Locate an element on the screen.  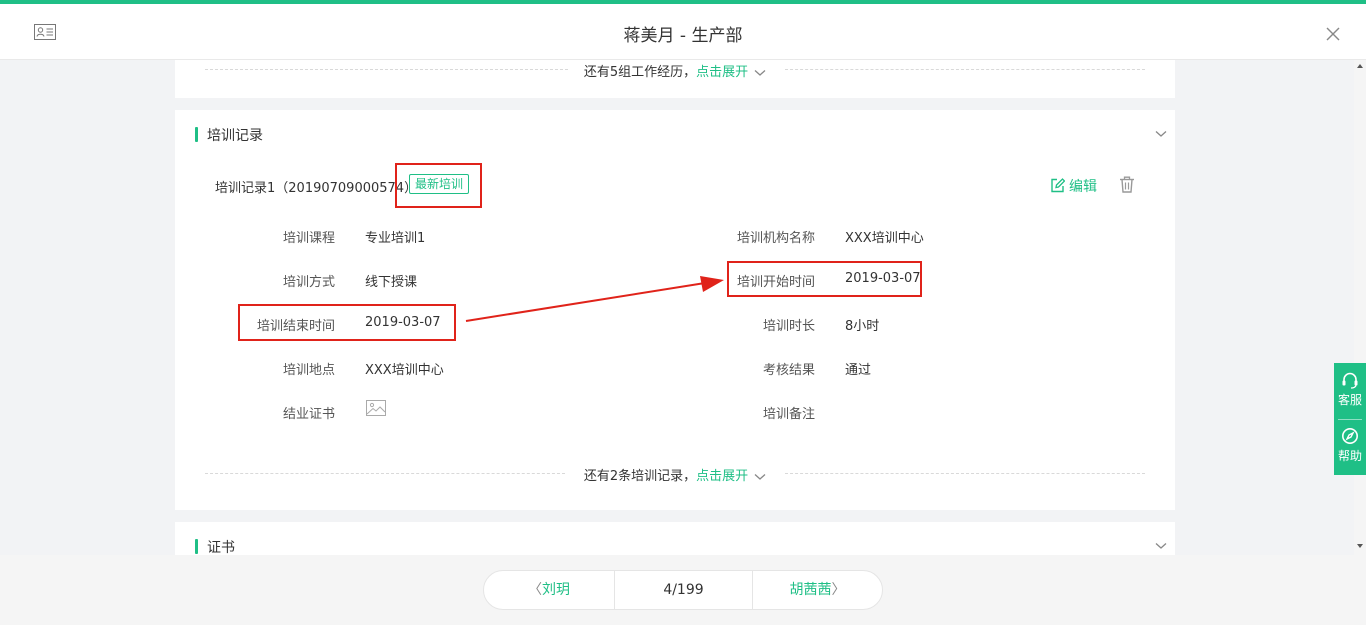
compass-icon is located at coordinates (1350, 436).